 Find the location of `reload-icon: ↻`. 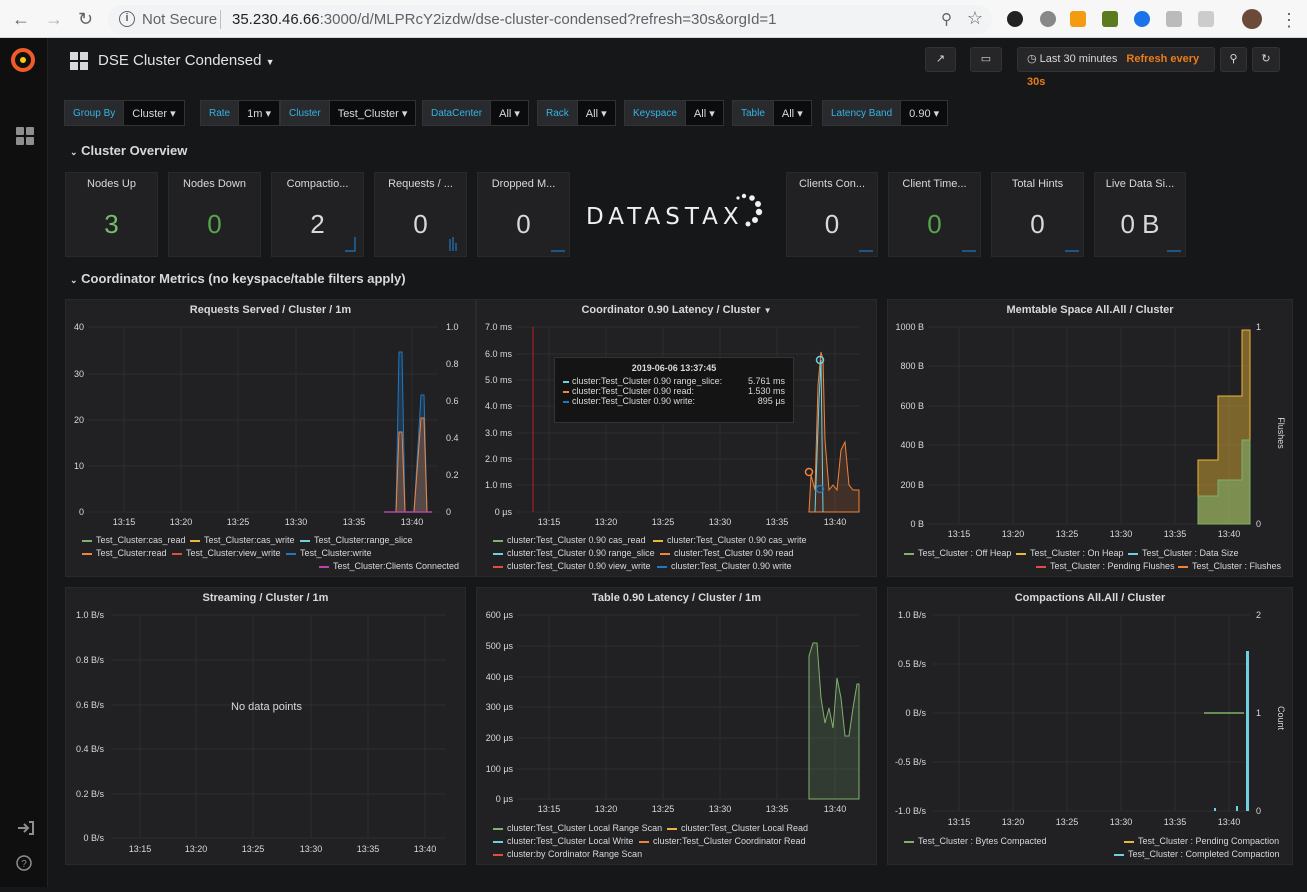

reload-icon: ↻ is located at coordinates (85, 19).